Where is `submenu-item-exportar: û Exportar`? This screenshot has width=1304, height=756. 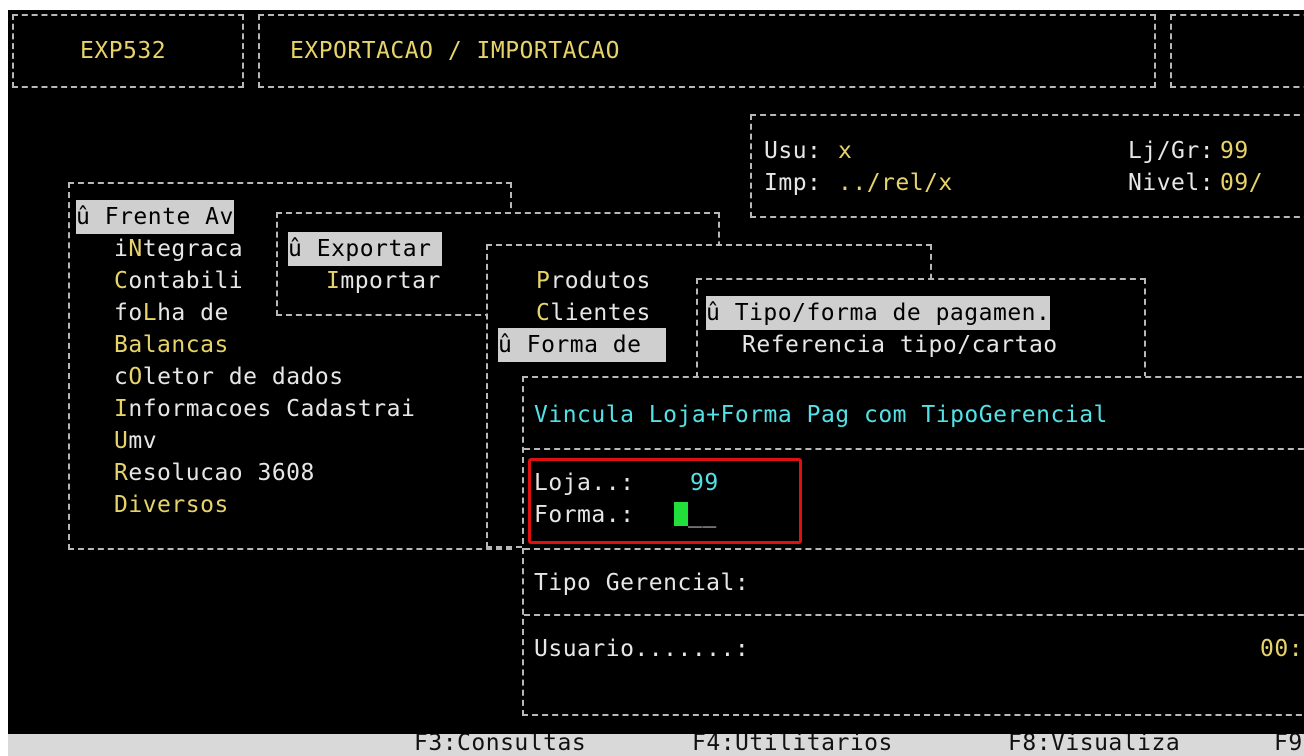
submenu-item-exportar: û Exportar is located at coordinates (365, 249).